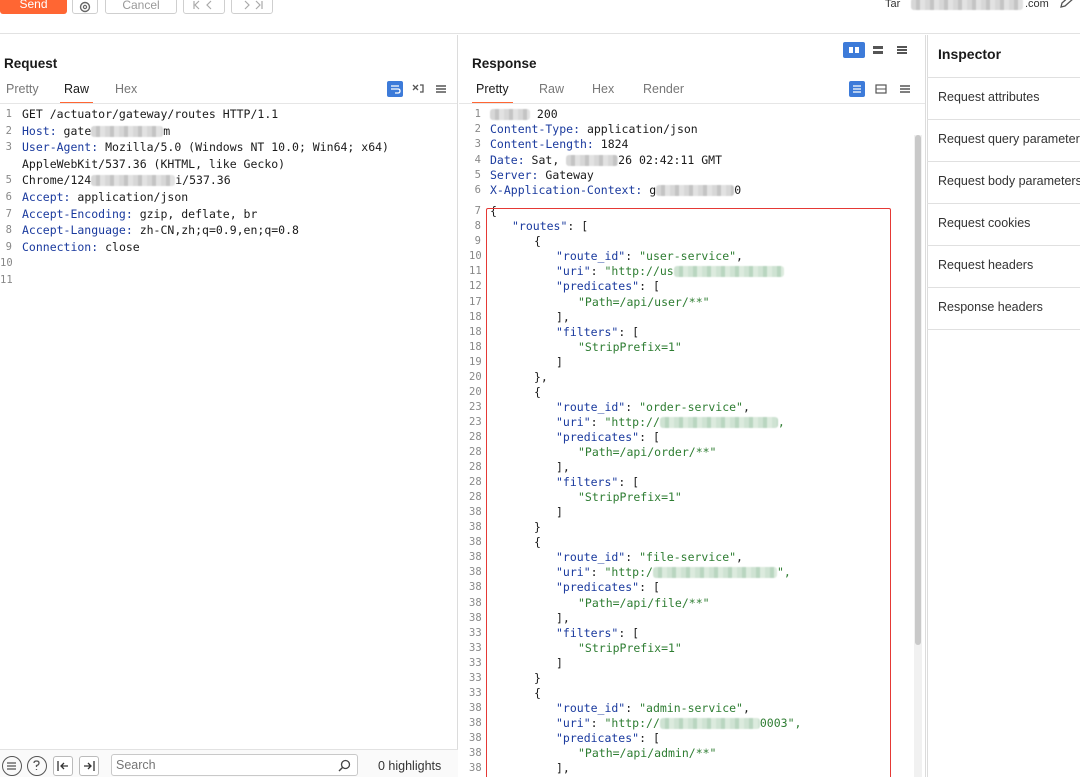 The image size is (1080, 777). I want to click on arrow-left-icon, so click(62, 766).